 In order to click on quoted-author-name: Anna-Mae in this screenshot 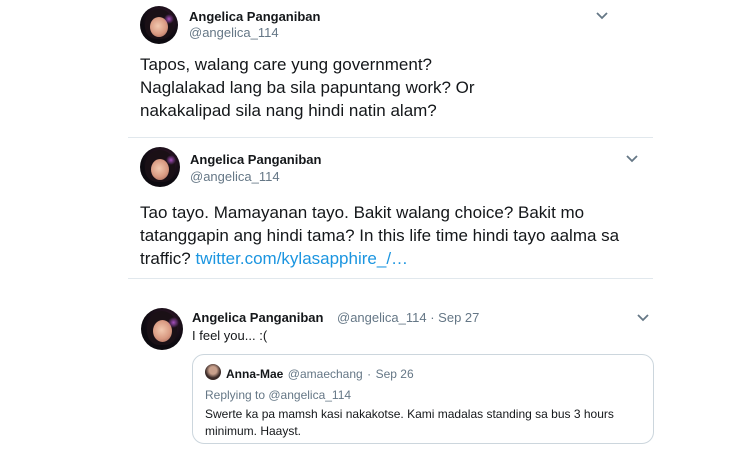, I will do `click(254, 374)`.